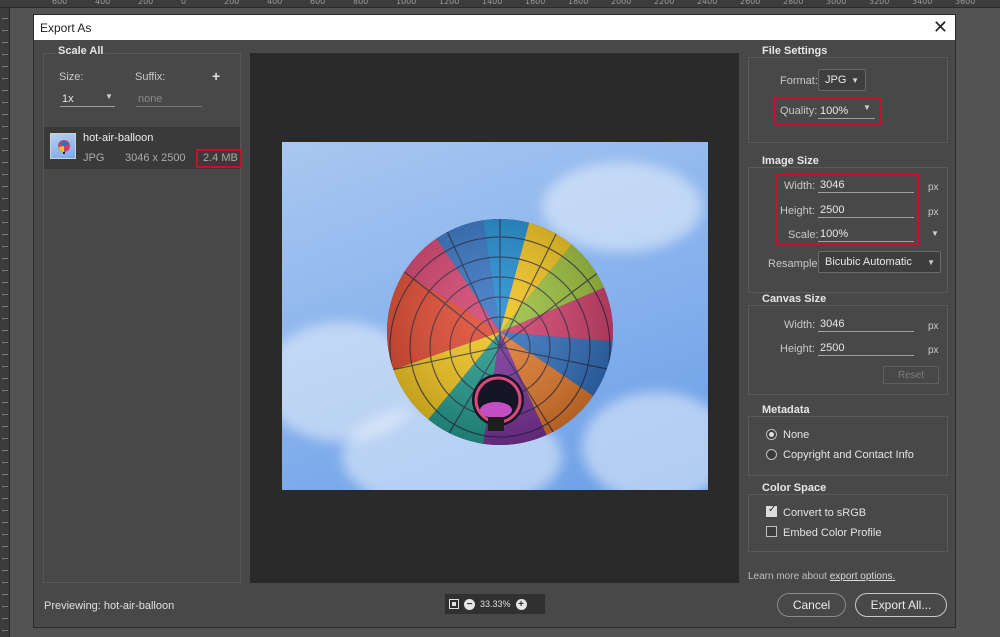  I want to click on zoom-out-icon: −, so click(469, 604).